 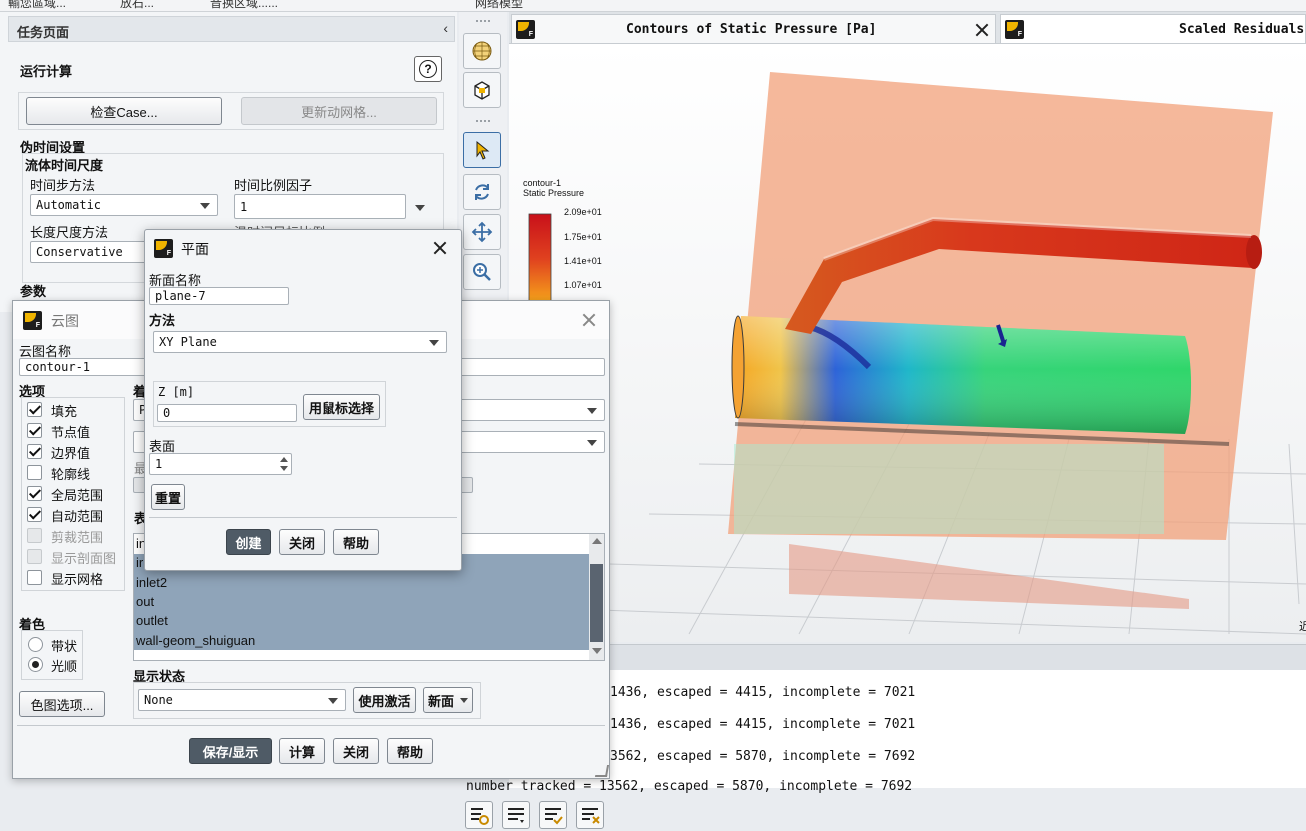 I want to click on resize-grip-icon, so click(x=602, y=771).